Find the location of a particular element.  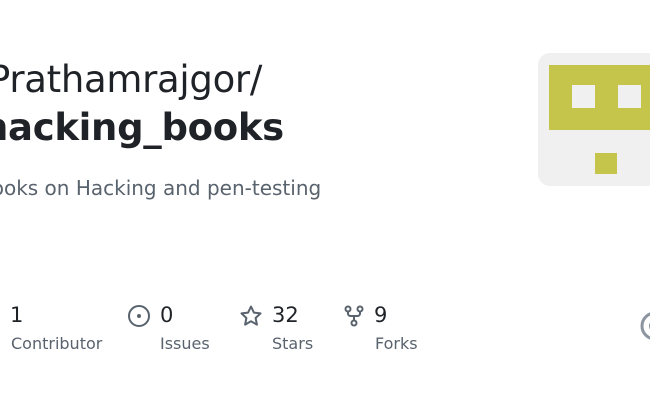

issue-icon is located at coordinates (139, 316).